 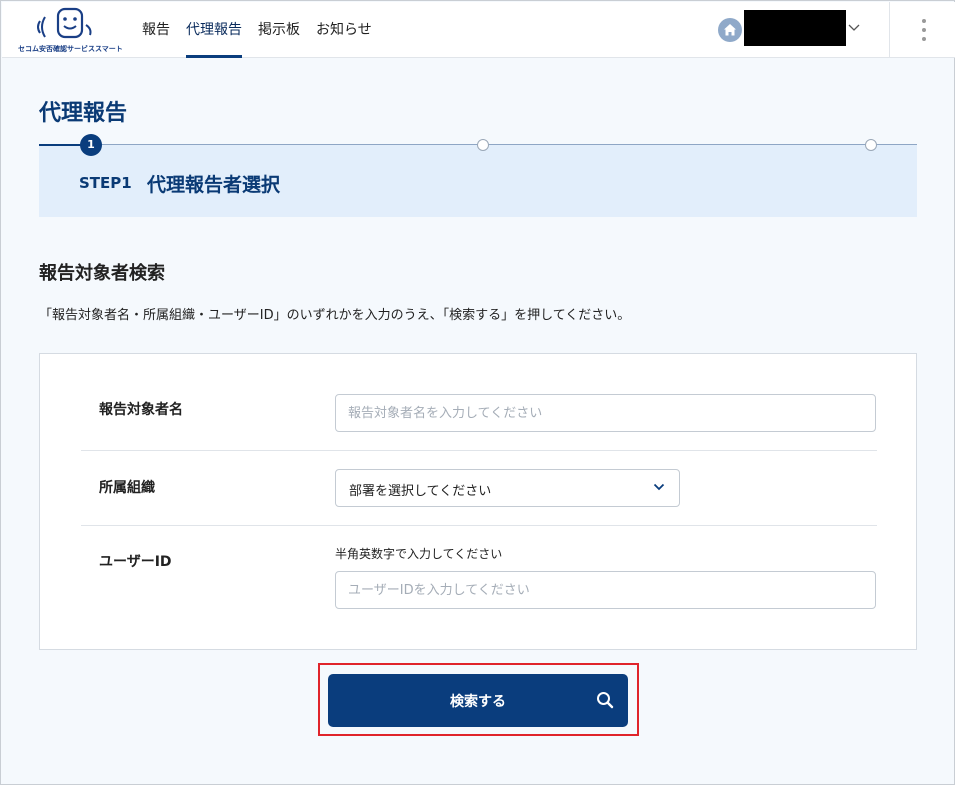 I want to click on user-menu, so click(x=793, y=28).